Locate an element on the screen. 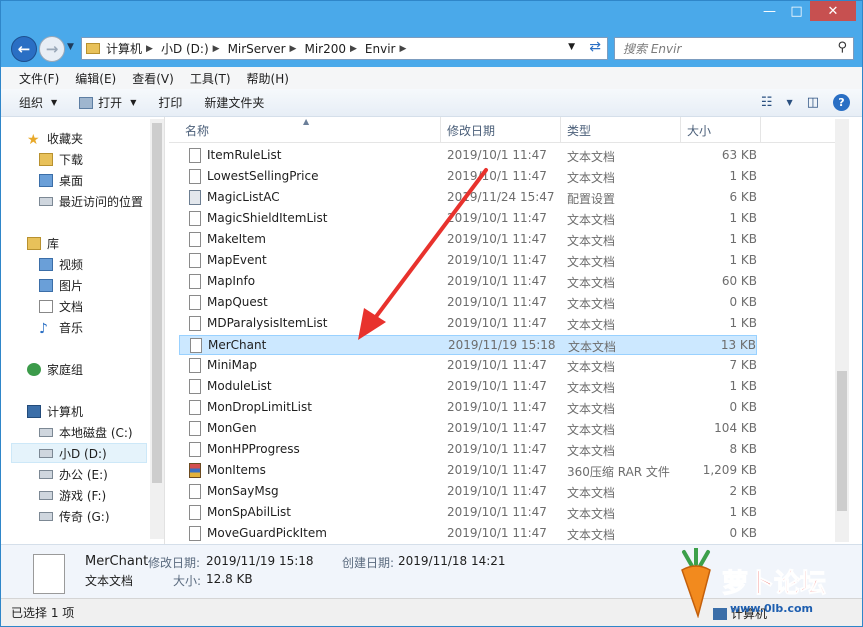  nav-scrollbar-thumb is located at coordinates (157, 303).